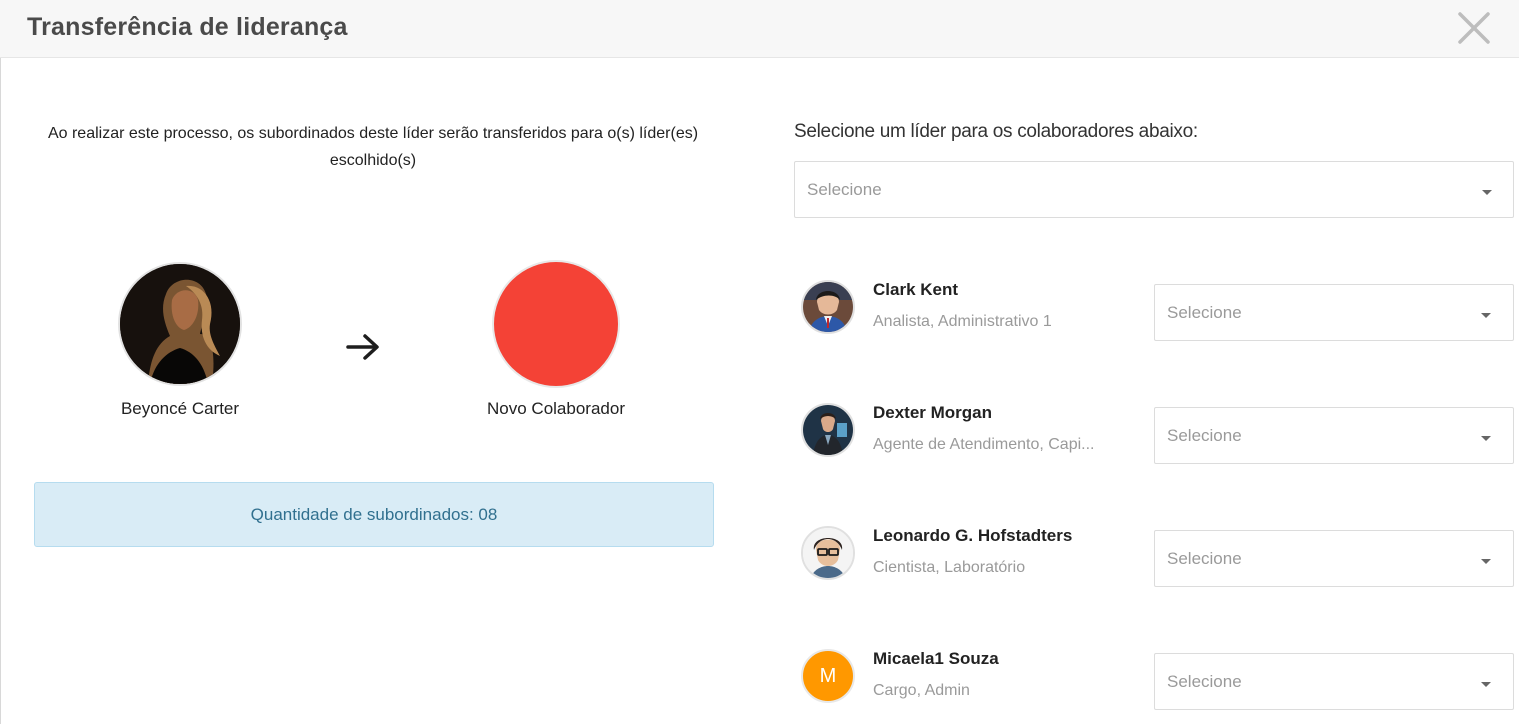 Image resolution: width=1519 pixels, height=724 pixels. What do you see at coordinates (949, 567) in the screenshot?
I see `employee-role: Cientista, Laboratório` at bounding box center [949, 567].